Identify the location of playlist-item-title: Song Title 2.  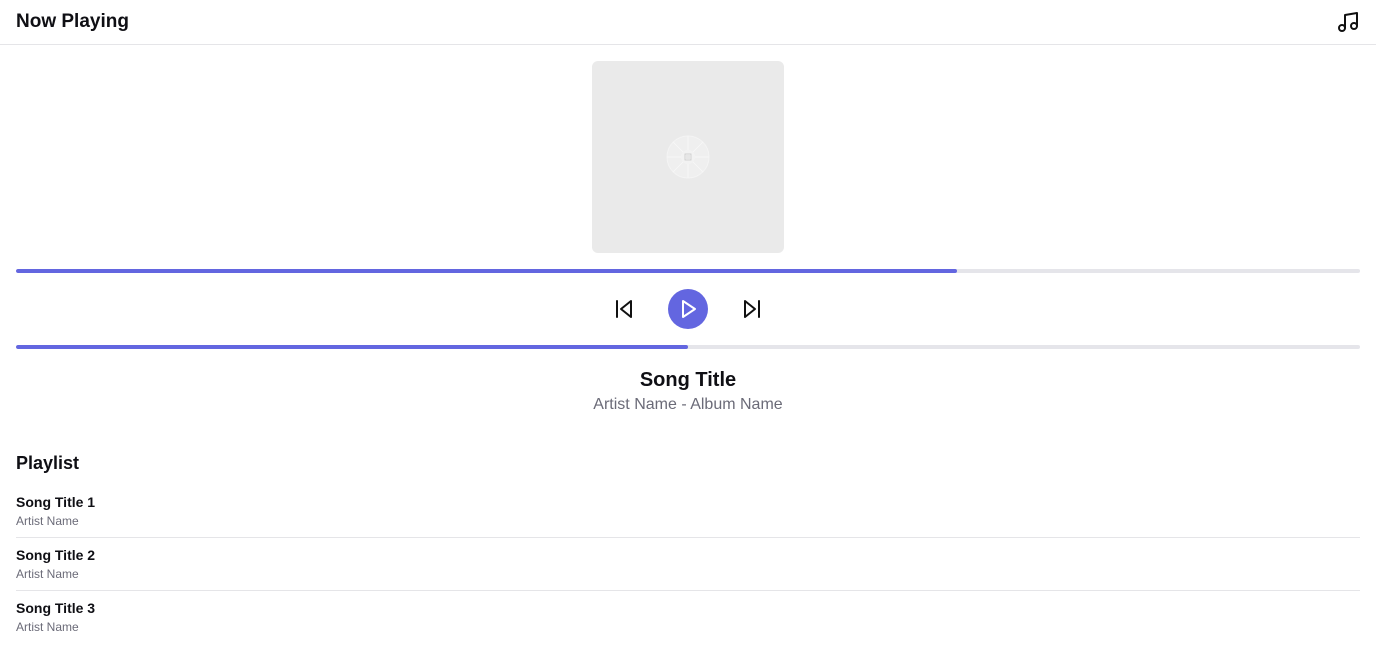
(56, 555).